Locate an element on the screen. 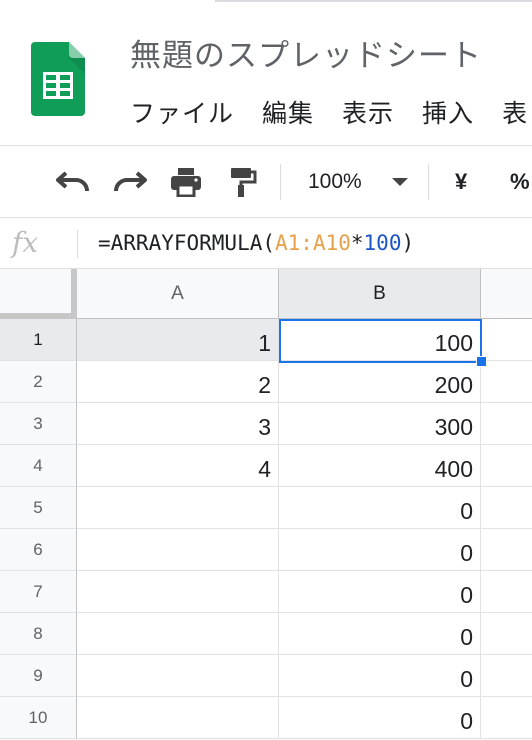 The width and height of the screenshot is (532, 740). toolbar: 100% ¥ % is located at coordinates (266, 181).